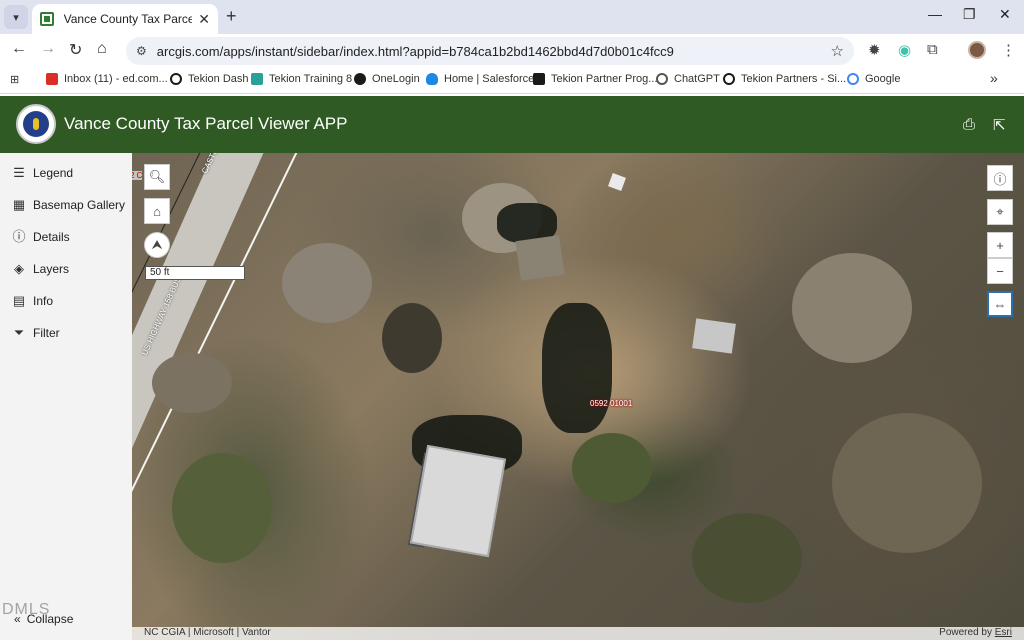 Image resolution: width=1024 pixels, height=640 pixels. Describe the element at coordinates (932, 49) in the screenshot. I see `extensions-puzzle-icon: ⧉` at that location.